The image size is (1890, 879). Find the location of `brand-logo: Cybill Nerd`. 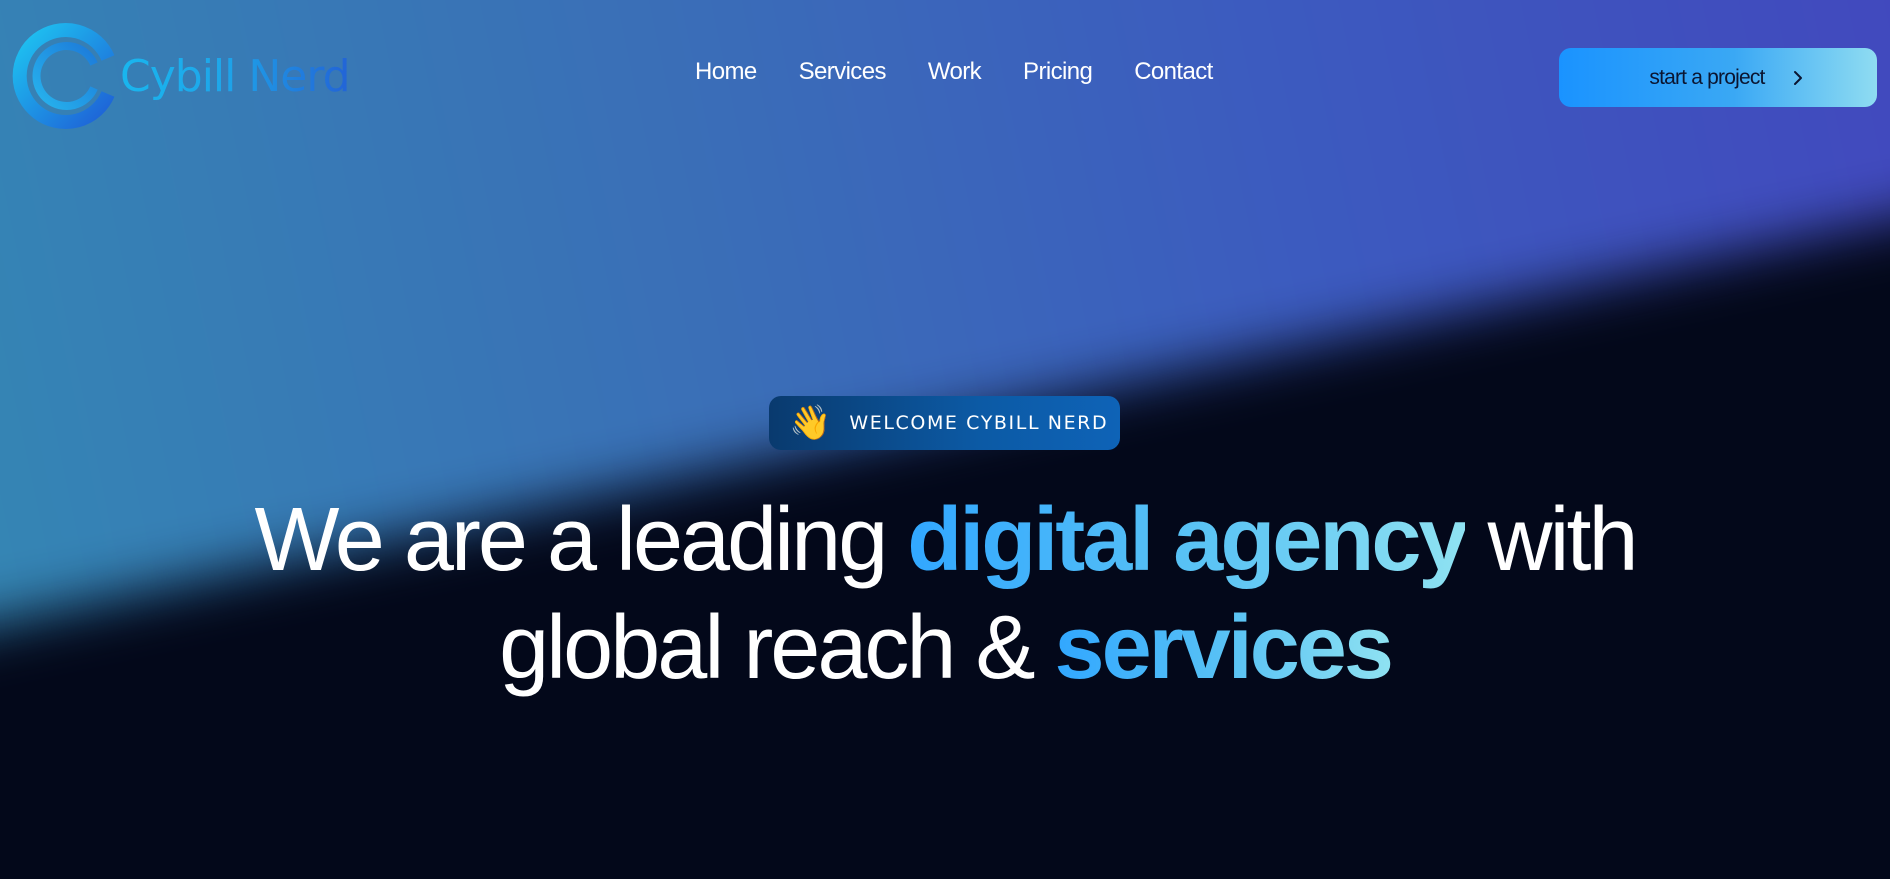

brand-logo: Cybill Nerd is located at coordinates (180, 76).